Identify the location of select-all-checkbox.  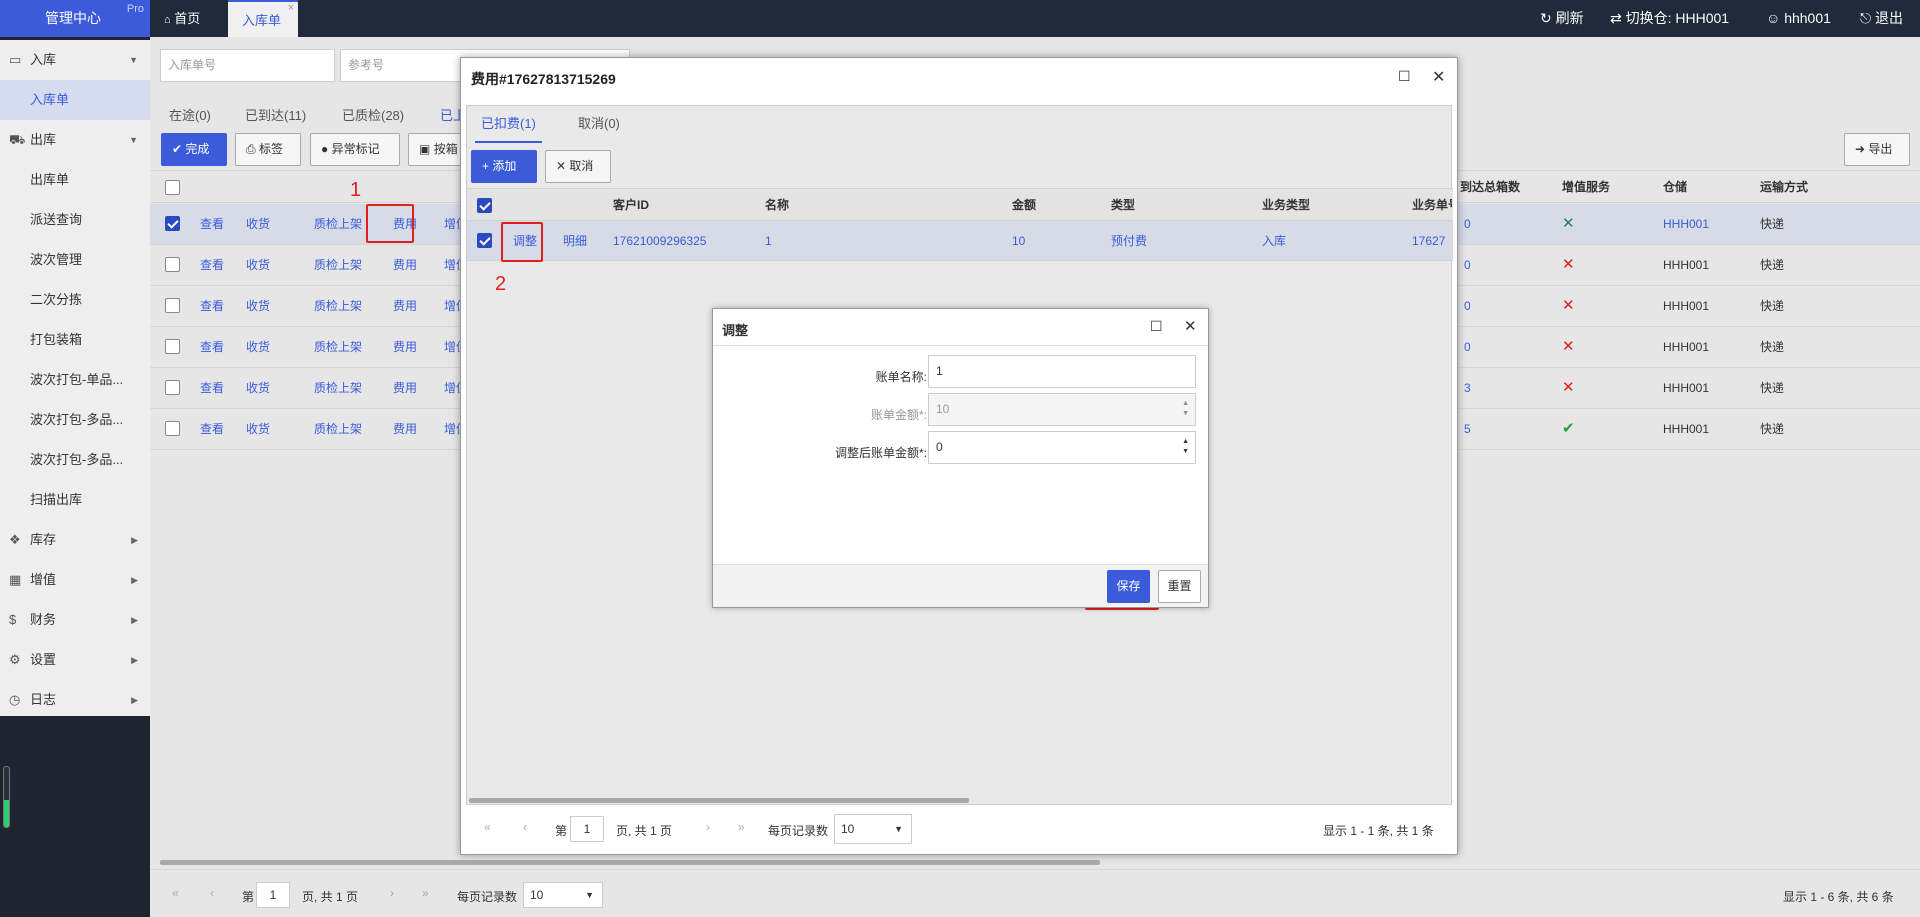
(172, 187).